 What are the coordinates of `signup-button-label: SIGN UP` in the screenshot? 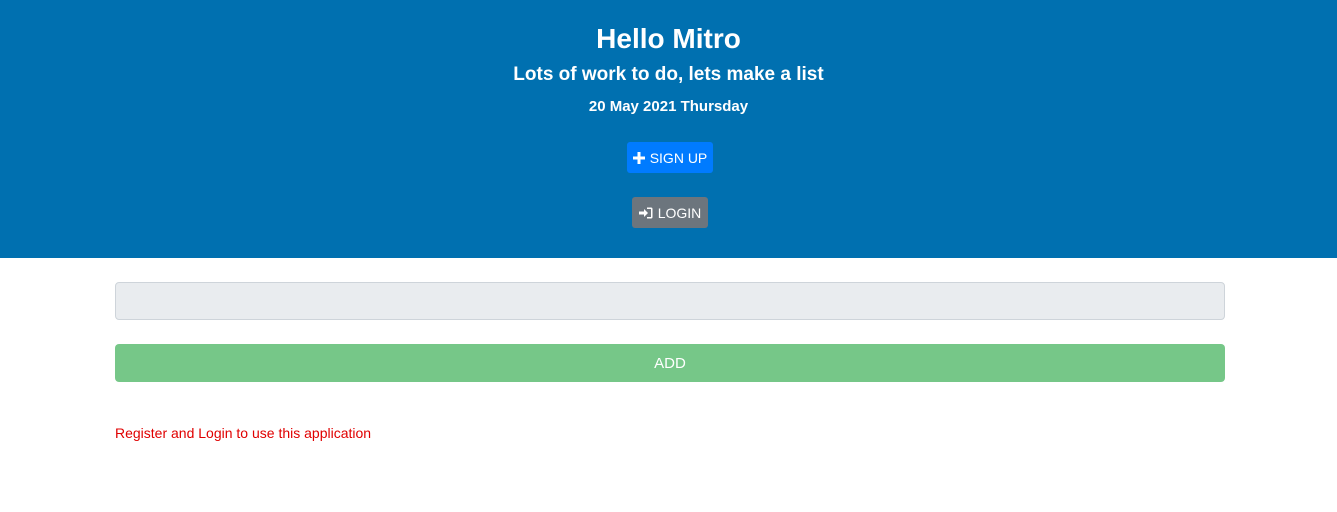 It's located at (678, 157).